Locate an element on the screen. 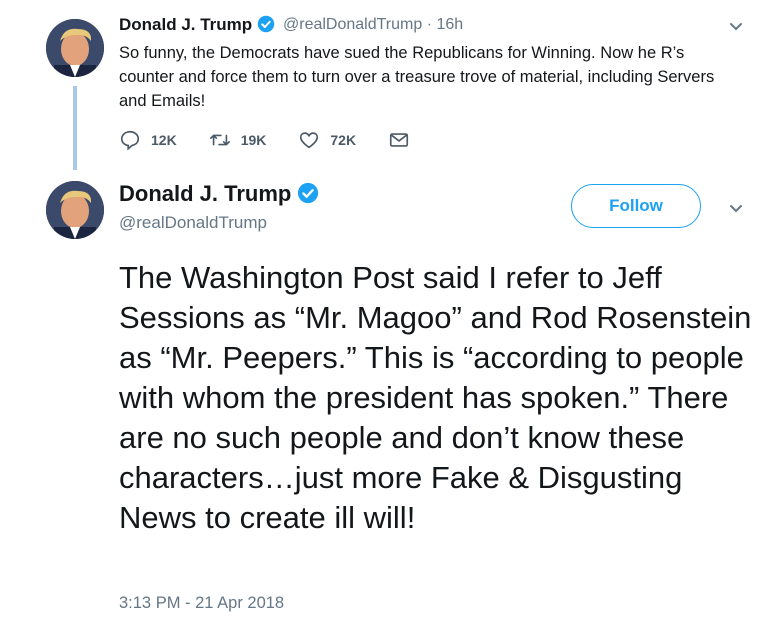  tweet2-timestamp: 3:13 PM - 21 Apr 2018 is located at coordinates (201, 603).